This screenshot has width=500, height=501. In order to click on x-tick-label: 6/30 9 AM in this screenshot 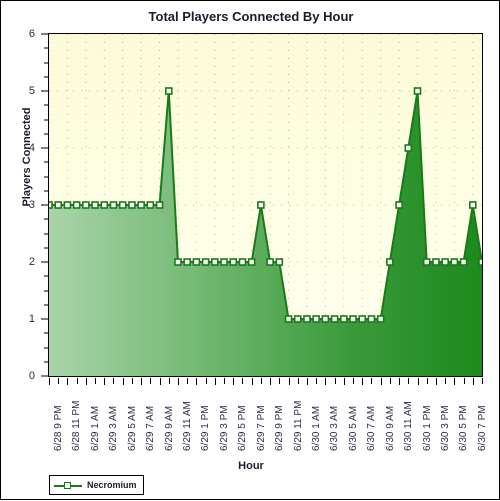, I will do `click(390, 428)`.